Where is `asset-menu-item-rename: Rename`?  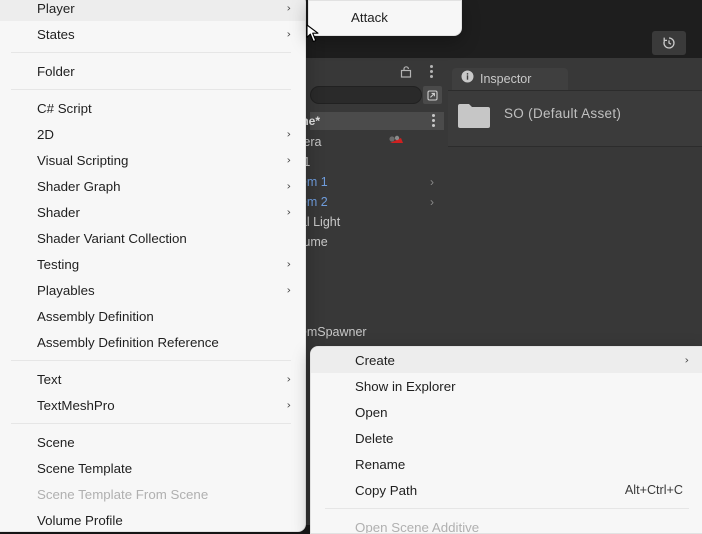 asset-menu-item-rename: Rename is located at coordinates (506, 464).